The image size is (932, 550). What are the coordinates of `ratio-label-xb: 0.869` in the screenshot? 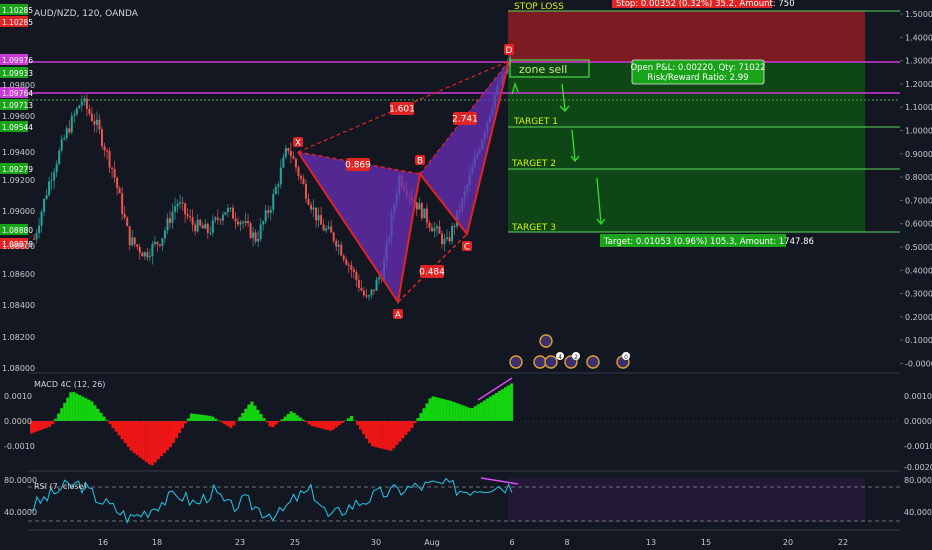 It's located at (358, 164).